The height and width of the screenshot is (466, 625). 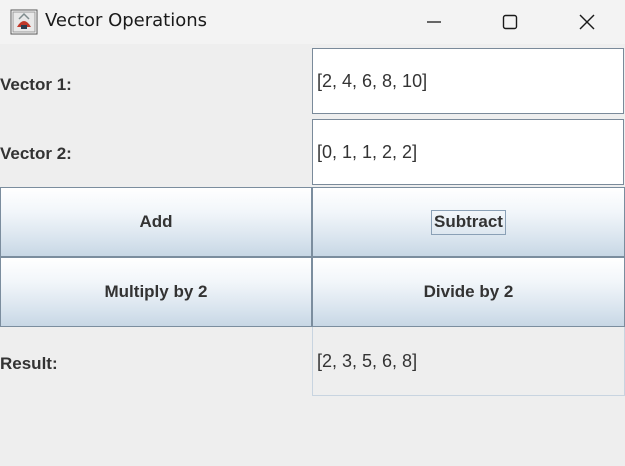 I want to click on minimize-button, so click(x=434, y=22).